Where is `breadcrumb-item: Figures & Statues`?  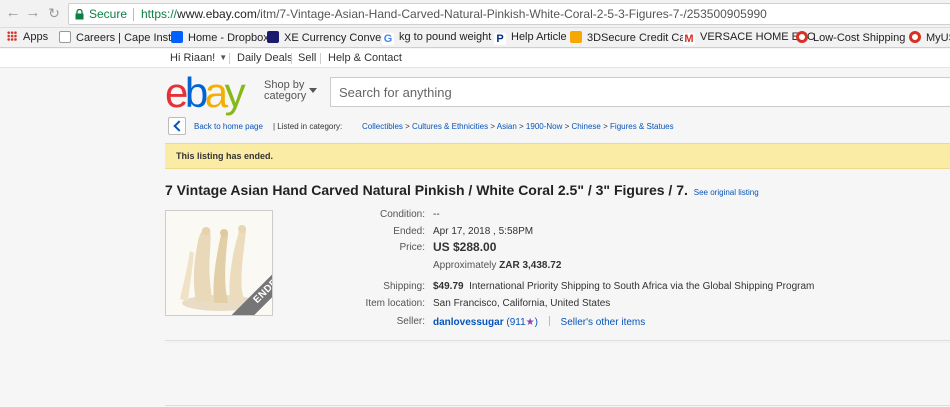
breadcrumb-item: Figures & Statues is located at coordinates (642, 126).